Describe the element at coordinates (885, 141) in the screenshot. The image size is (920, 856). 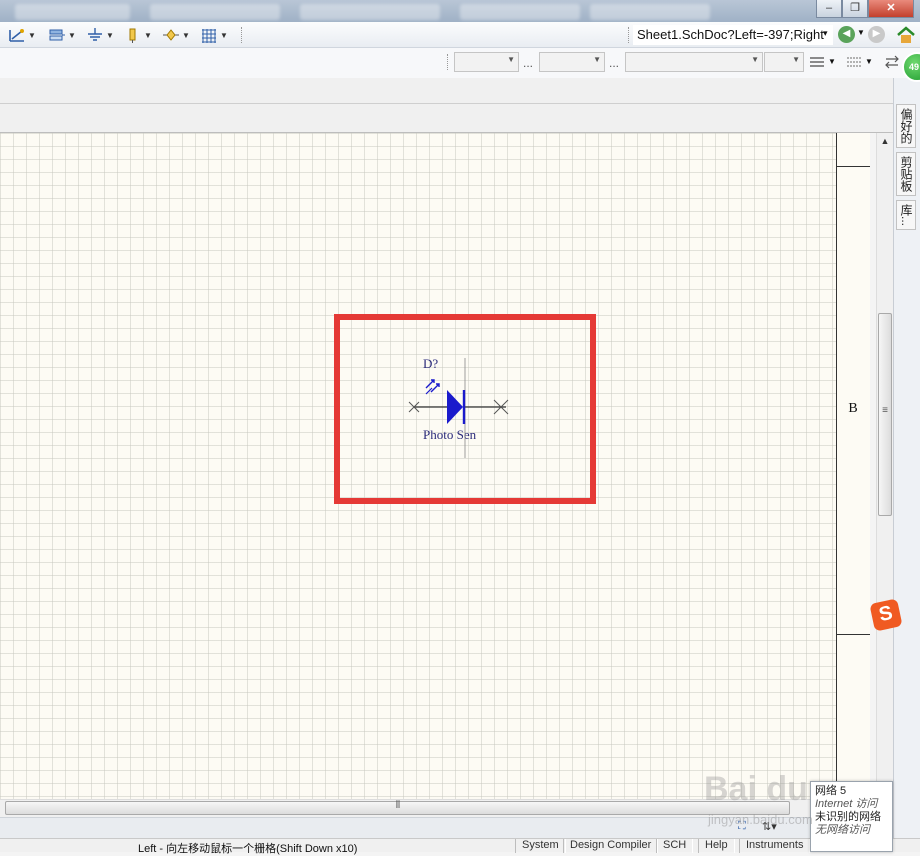
I see `scroll-up-icon: ▲` at that location.